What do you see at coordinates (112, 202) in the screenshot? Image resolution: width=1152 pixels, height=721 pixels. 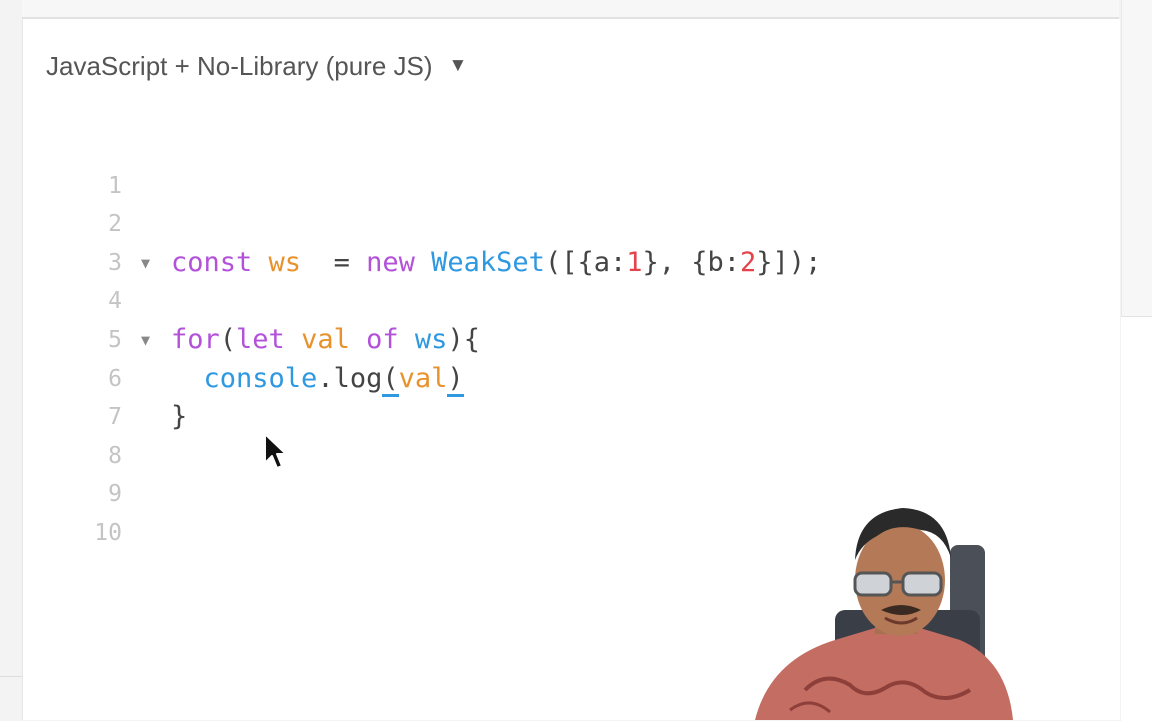 I see `code-line: 2` at bounding box center [112, 202].